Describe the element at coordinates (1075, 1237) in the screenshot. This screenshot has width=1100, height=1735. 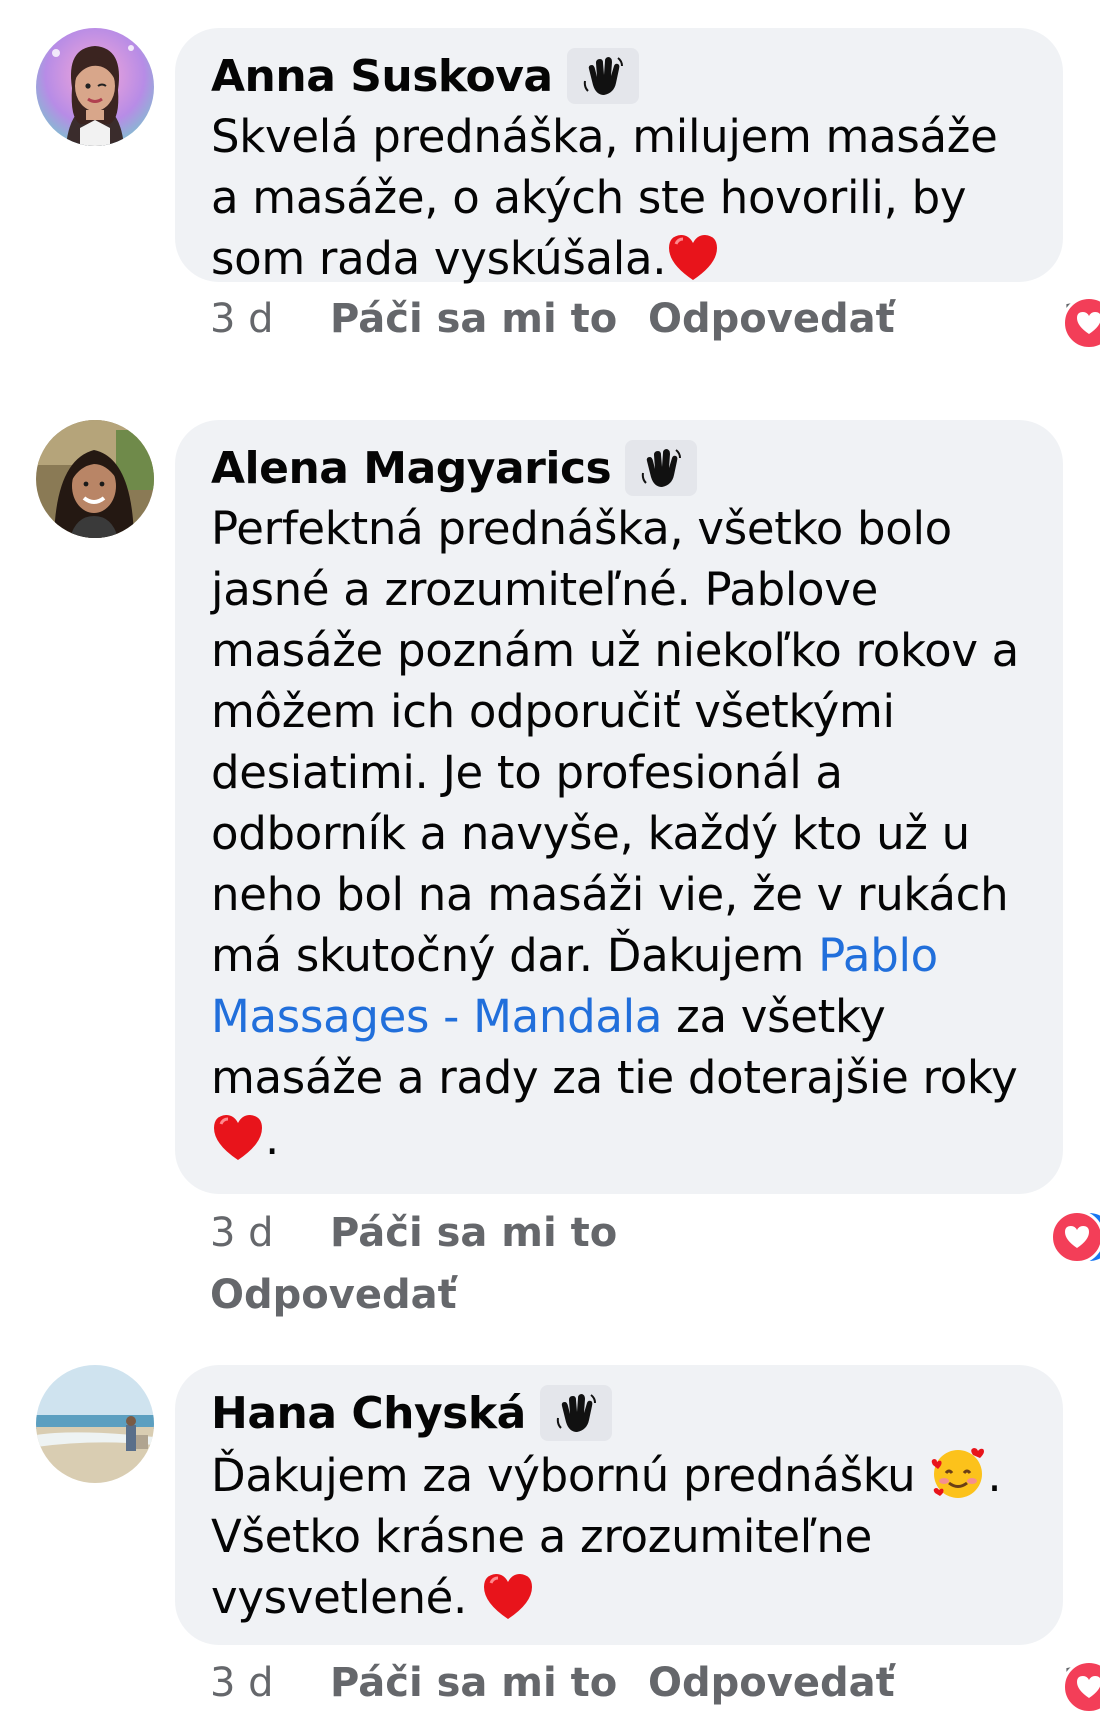
I see `heart-reaction-icon` at that location.